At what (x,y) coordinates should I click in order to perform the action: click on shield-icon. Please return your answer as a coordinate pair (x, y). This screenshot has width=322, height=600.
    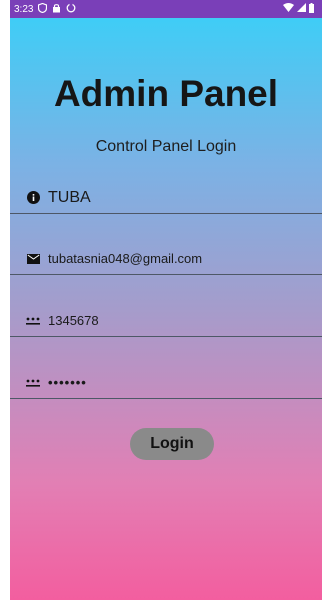
    Looking at the image, I should click on (43, 9).